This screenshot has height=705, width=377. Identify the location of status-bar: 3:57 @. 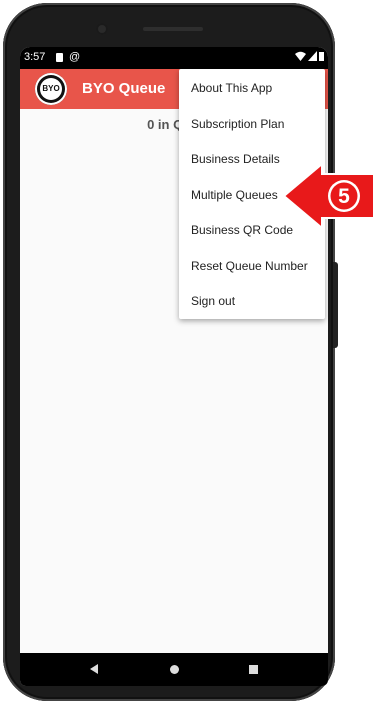
(174, 58).